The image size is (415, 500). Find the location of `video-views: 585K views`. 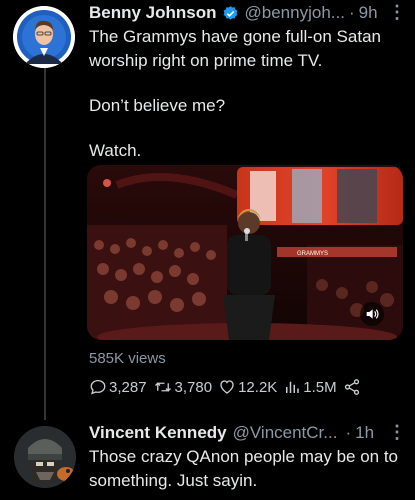

video-views: 585K views is located at coordinates (127, 358).